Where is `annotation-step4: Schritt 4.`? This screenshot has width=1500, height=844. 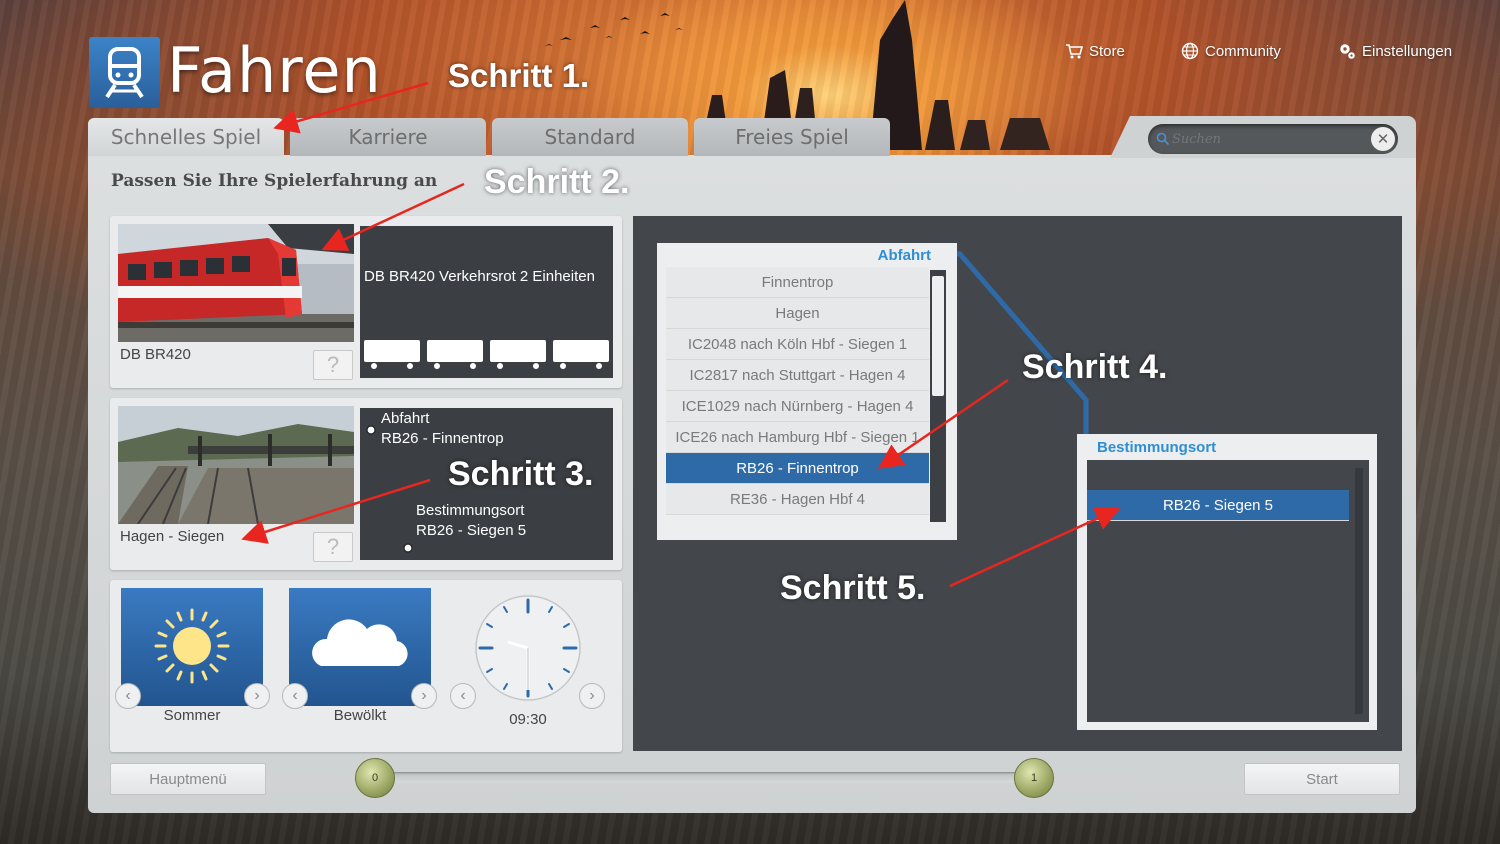
annotation-step4: Schritt 4. is located at coordinates (1095, 367).